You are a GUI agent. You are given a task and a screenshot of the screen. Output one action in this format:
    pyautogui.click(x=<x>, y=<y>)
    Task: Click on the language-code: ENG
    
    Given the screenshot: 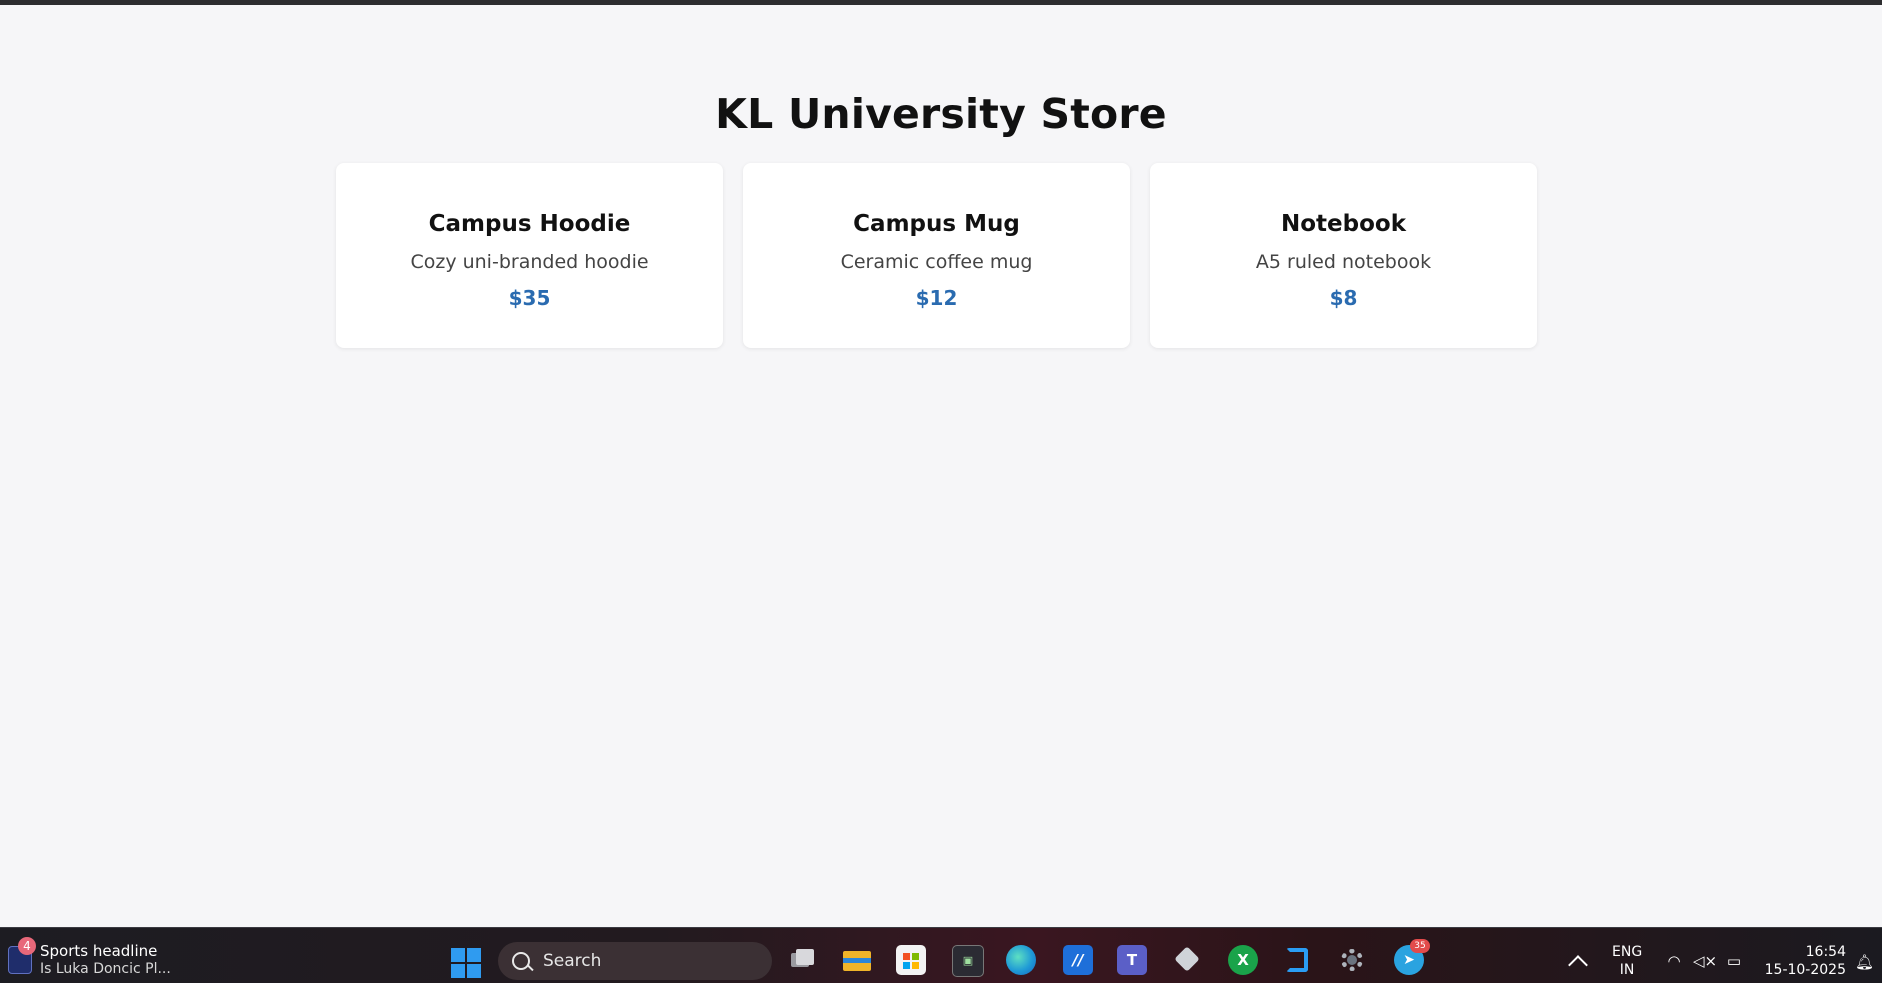 What is the action you would take?
    pyautogui.click(x=1627, y=952)
    